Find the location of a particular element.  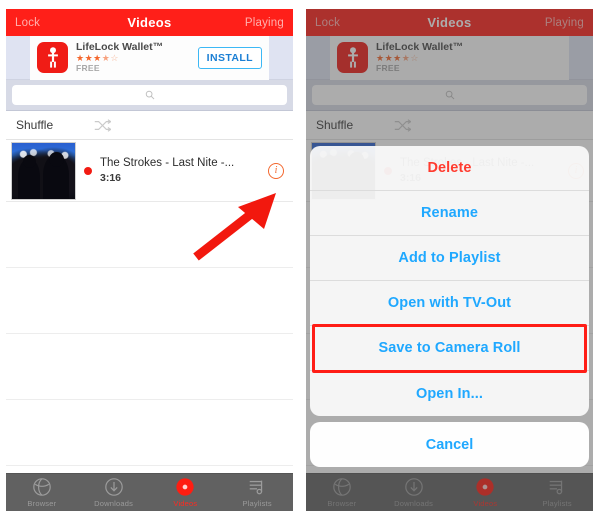

video-text-block: The Strokes - Last Nite -... 3:16 is located at coordinates (184, 170).